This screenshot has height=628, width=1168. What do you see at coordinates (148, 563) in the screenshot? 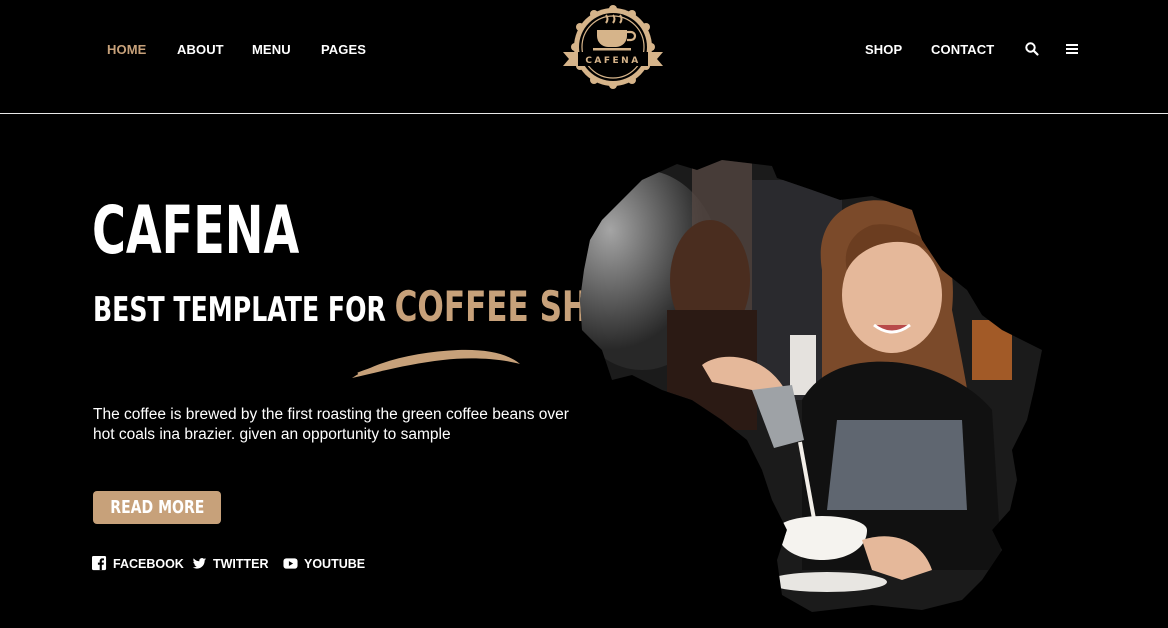
I see `facebook-label: FACEBOOK` at bounding box center [148, 563].